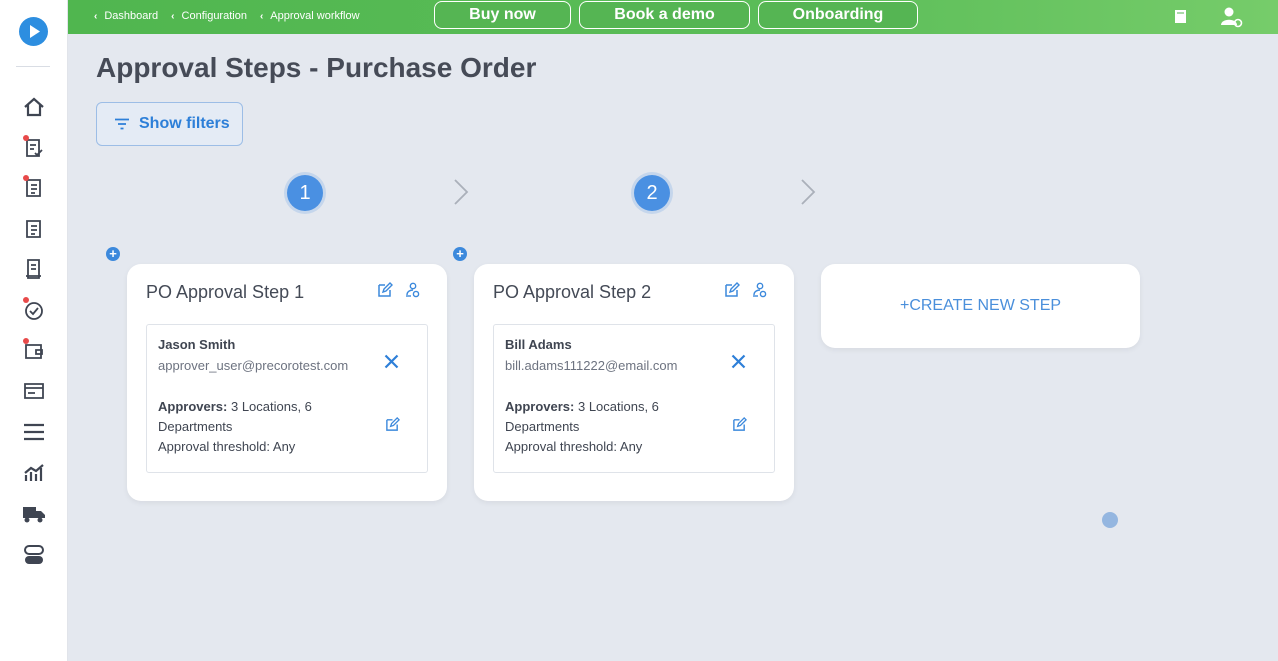 The image size is (1278, 661). Describe the element at coordinates (1110, 520) in the screenshot. I see `help-widget-icon` at that location.